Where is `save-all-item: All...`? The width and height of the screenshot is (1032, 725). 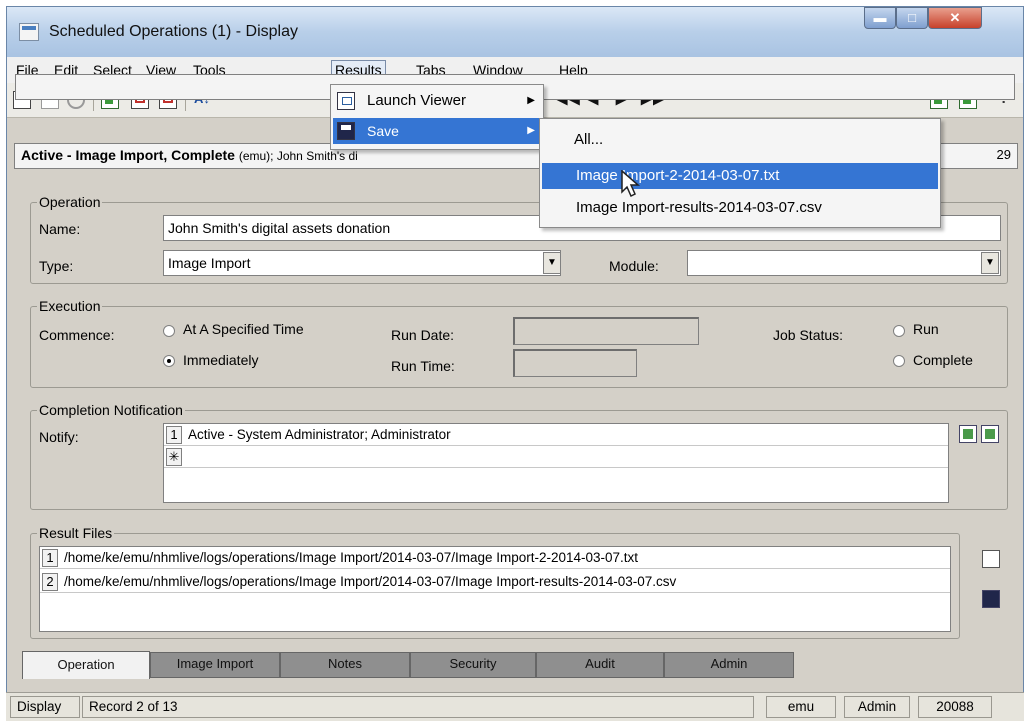 save-all-item: All... is located at coordinates (740, 140).